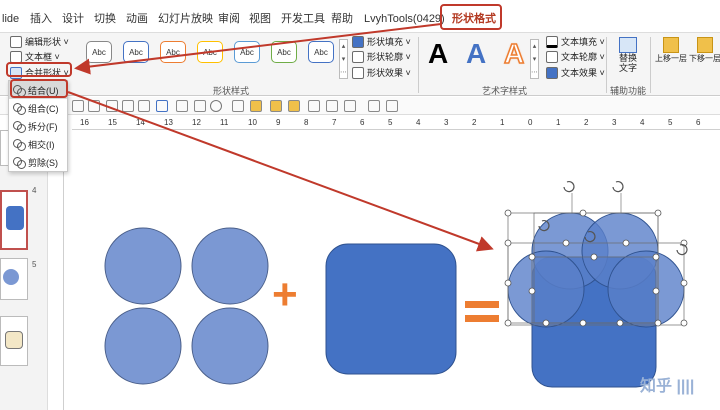  What do you see at coordinates (321, 52) in the screenshot?
I see `shape-style-7: Abc` at bounding box center [321, 52].